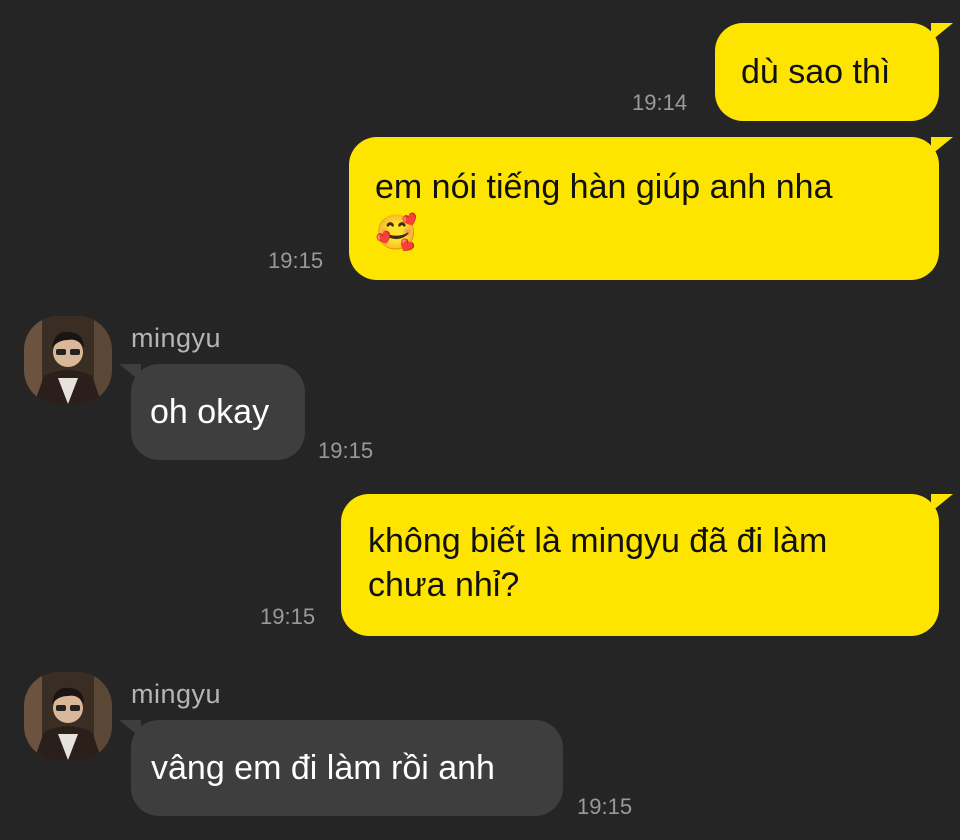  I want to click on message-text: oh okay, so click(210, 412).